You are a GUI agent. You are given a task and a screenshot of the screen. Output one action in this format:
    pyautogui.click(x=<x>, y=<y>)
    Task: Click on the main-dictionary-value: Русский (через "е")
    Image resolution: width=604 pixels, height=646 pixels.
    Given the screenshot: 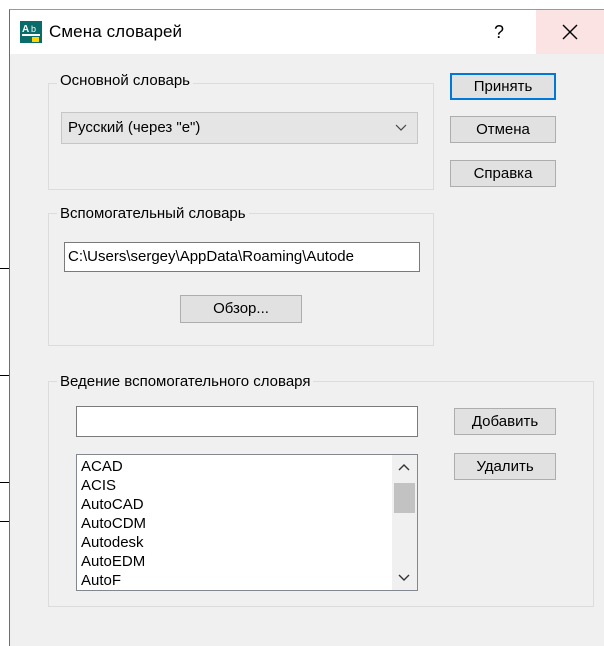 What is the action you would take?
    pyautogui.click(x=134, y=127)
    